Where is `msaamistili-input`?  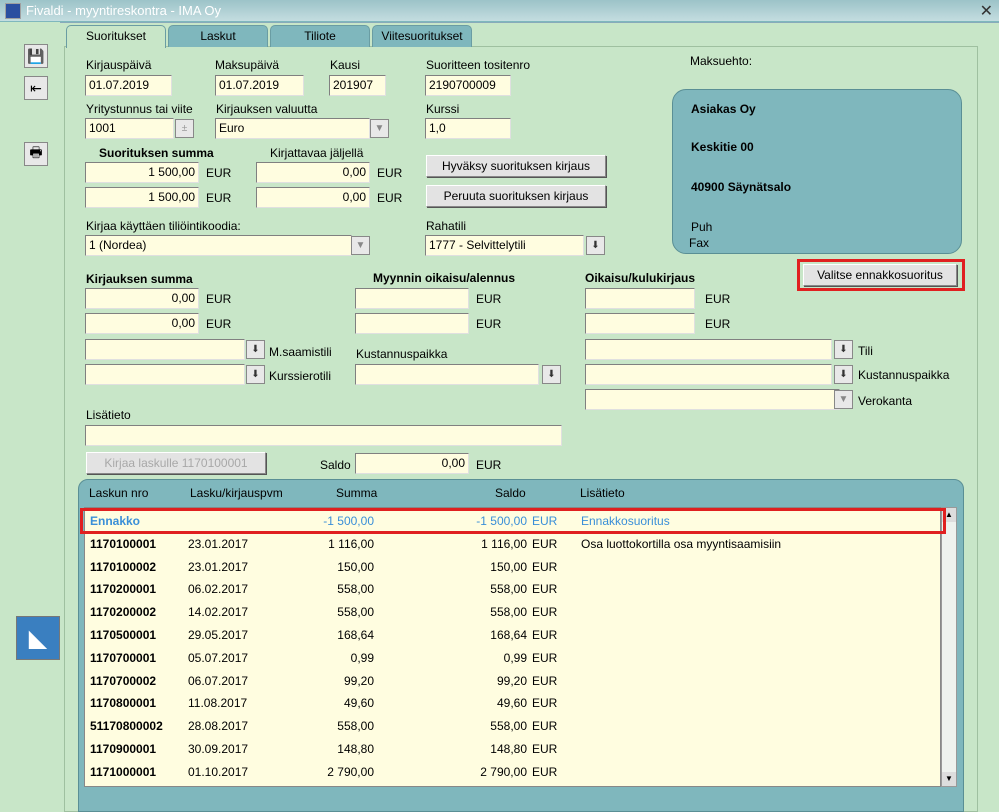
msaamistili-input is located at coordinates (165, 349).